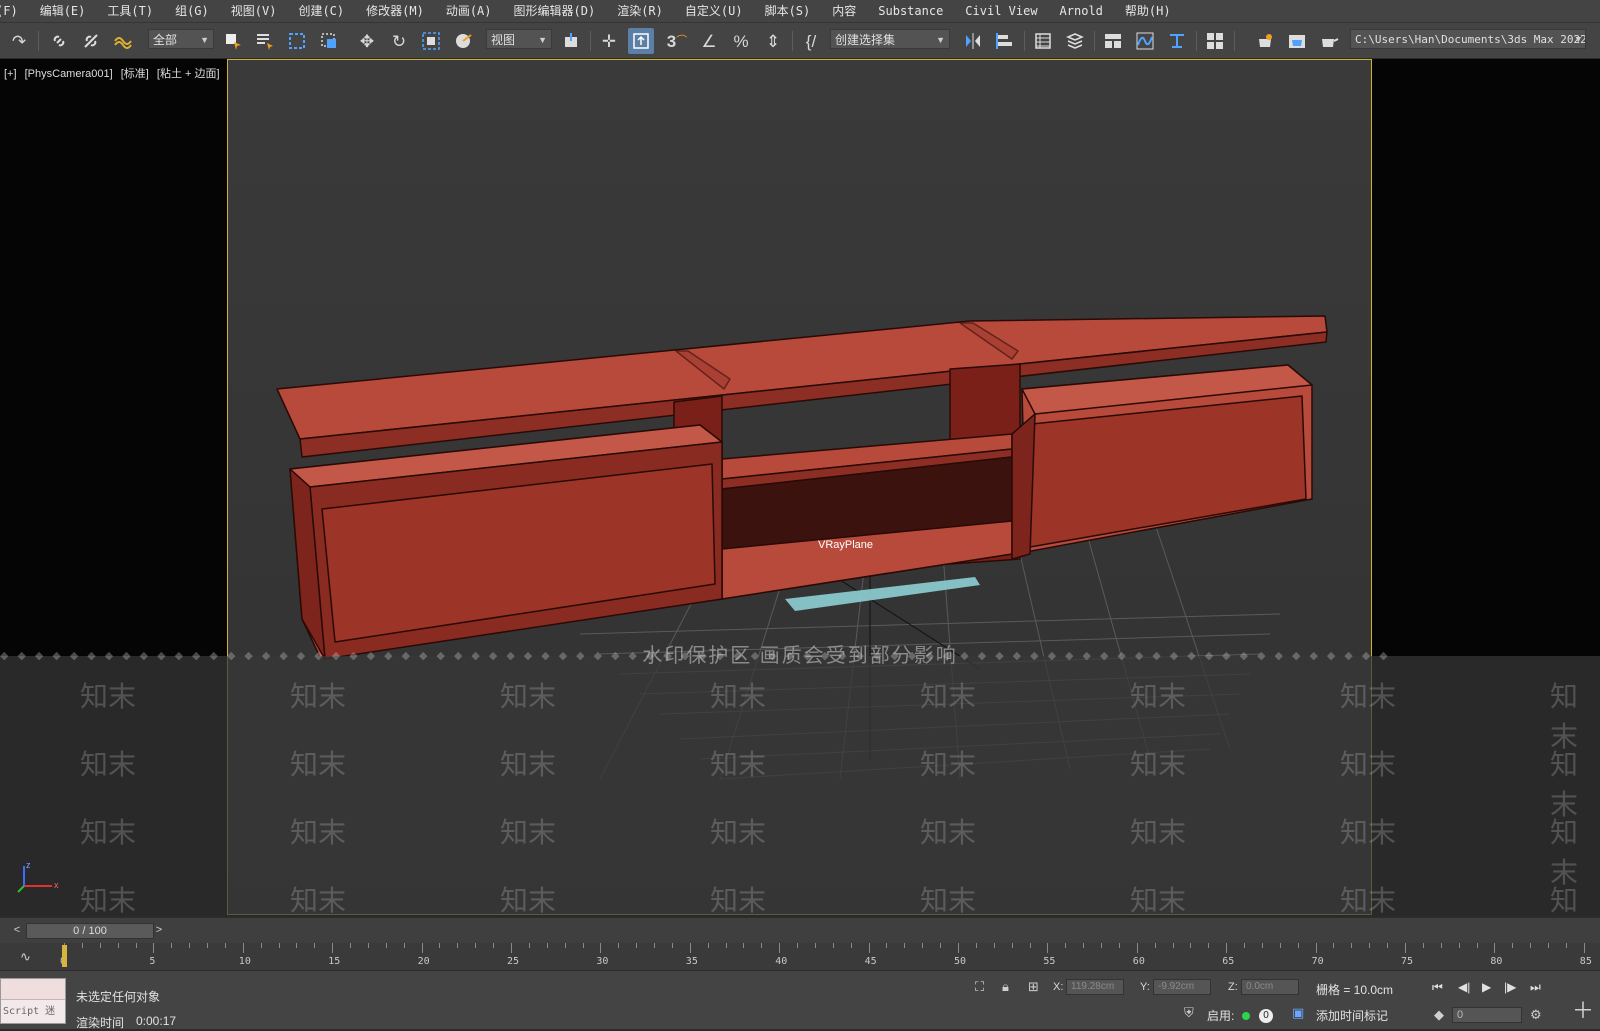 This screenshot has height=1031, width=1600. What do you see at coordinates (1005, 987) in the screenshot?
I see `lock-icon: 🔒︎` at bounding box center [1005, 987].